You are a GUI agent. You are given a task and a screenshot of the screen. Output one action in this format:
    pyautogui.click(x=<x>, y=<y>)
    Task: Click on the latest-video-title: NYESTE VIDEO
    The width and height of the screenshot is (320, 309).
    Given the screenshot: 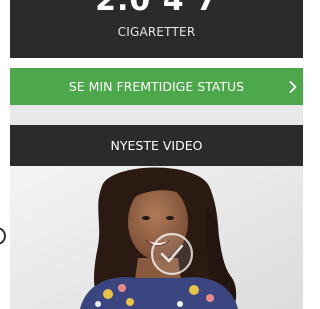 What is the action you would take?
    pyautogui.click(x=156, y=145)
    